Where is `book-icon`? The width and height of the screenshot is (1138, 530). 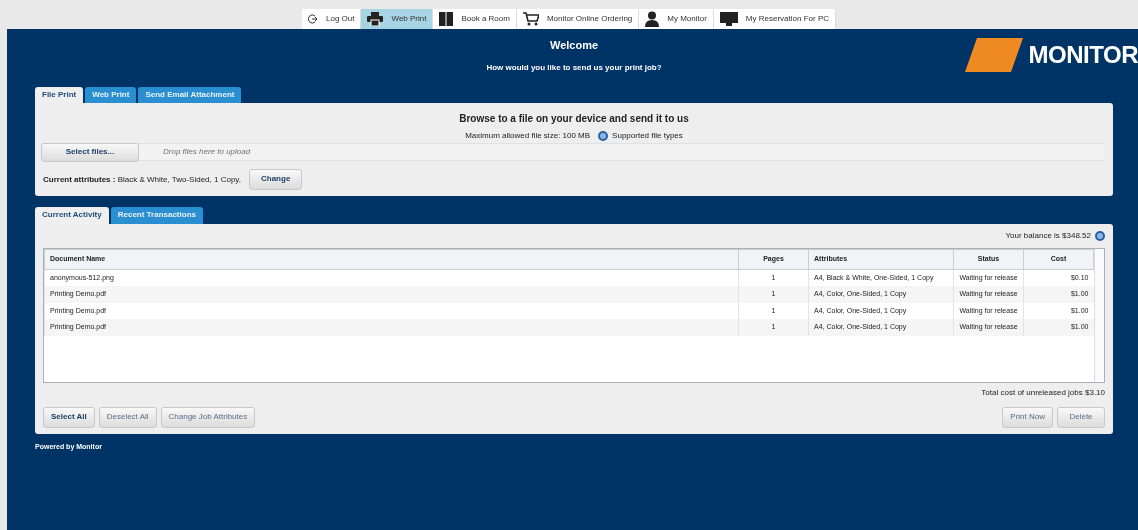
book-icon is located at coordinates (446, 19).